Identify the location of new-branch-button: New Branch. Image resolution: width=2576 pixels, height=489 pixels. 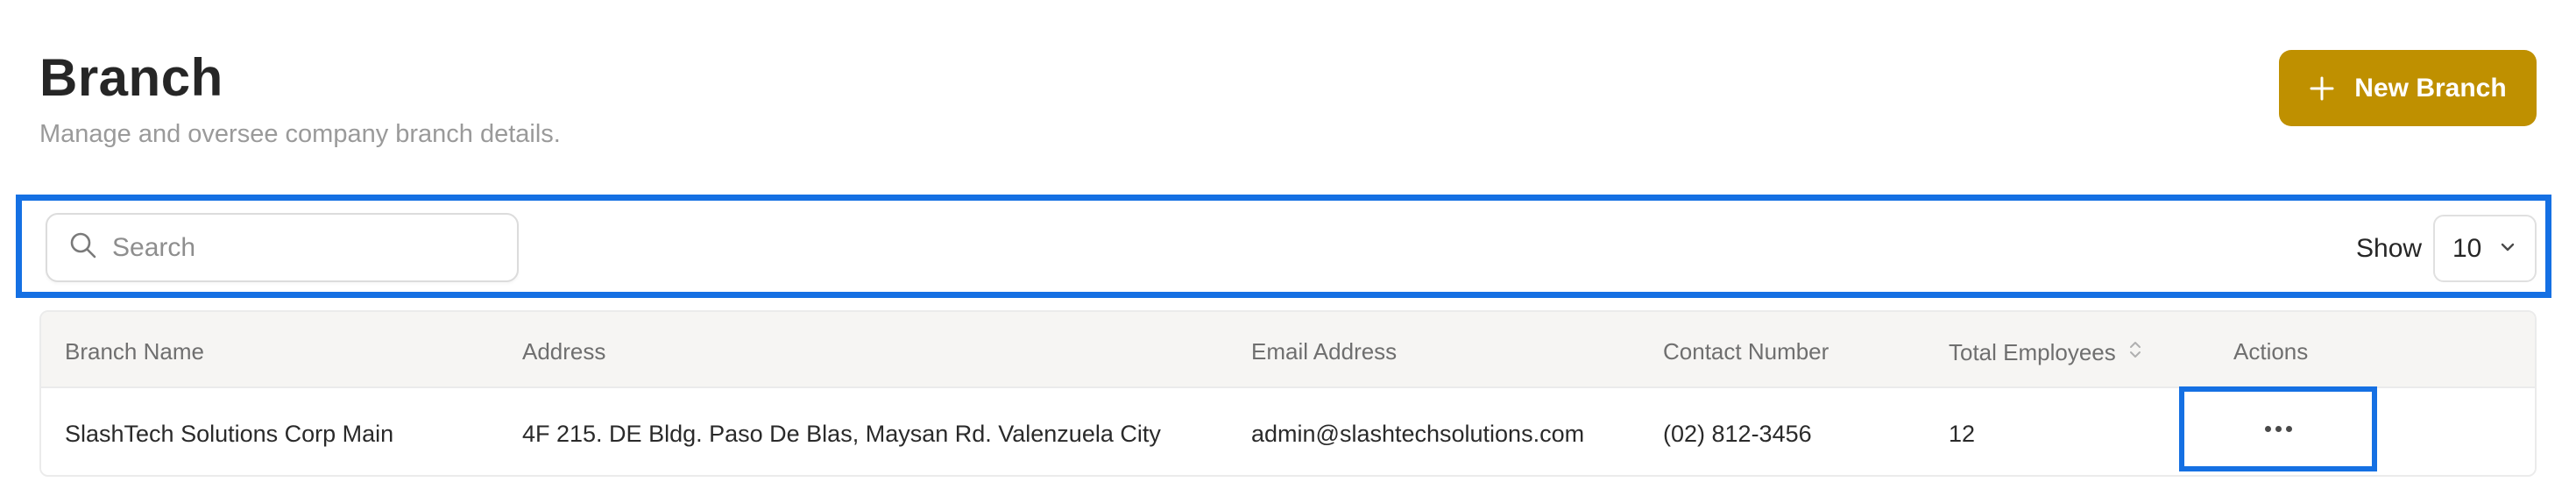
(2408, 88).